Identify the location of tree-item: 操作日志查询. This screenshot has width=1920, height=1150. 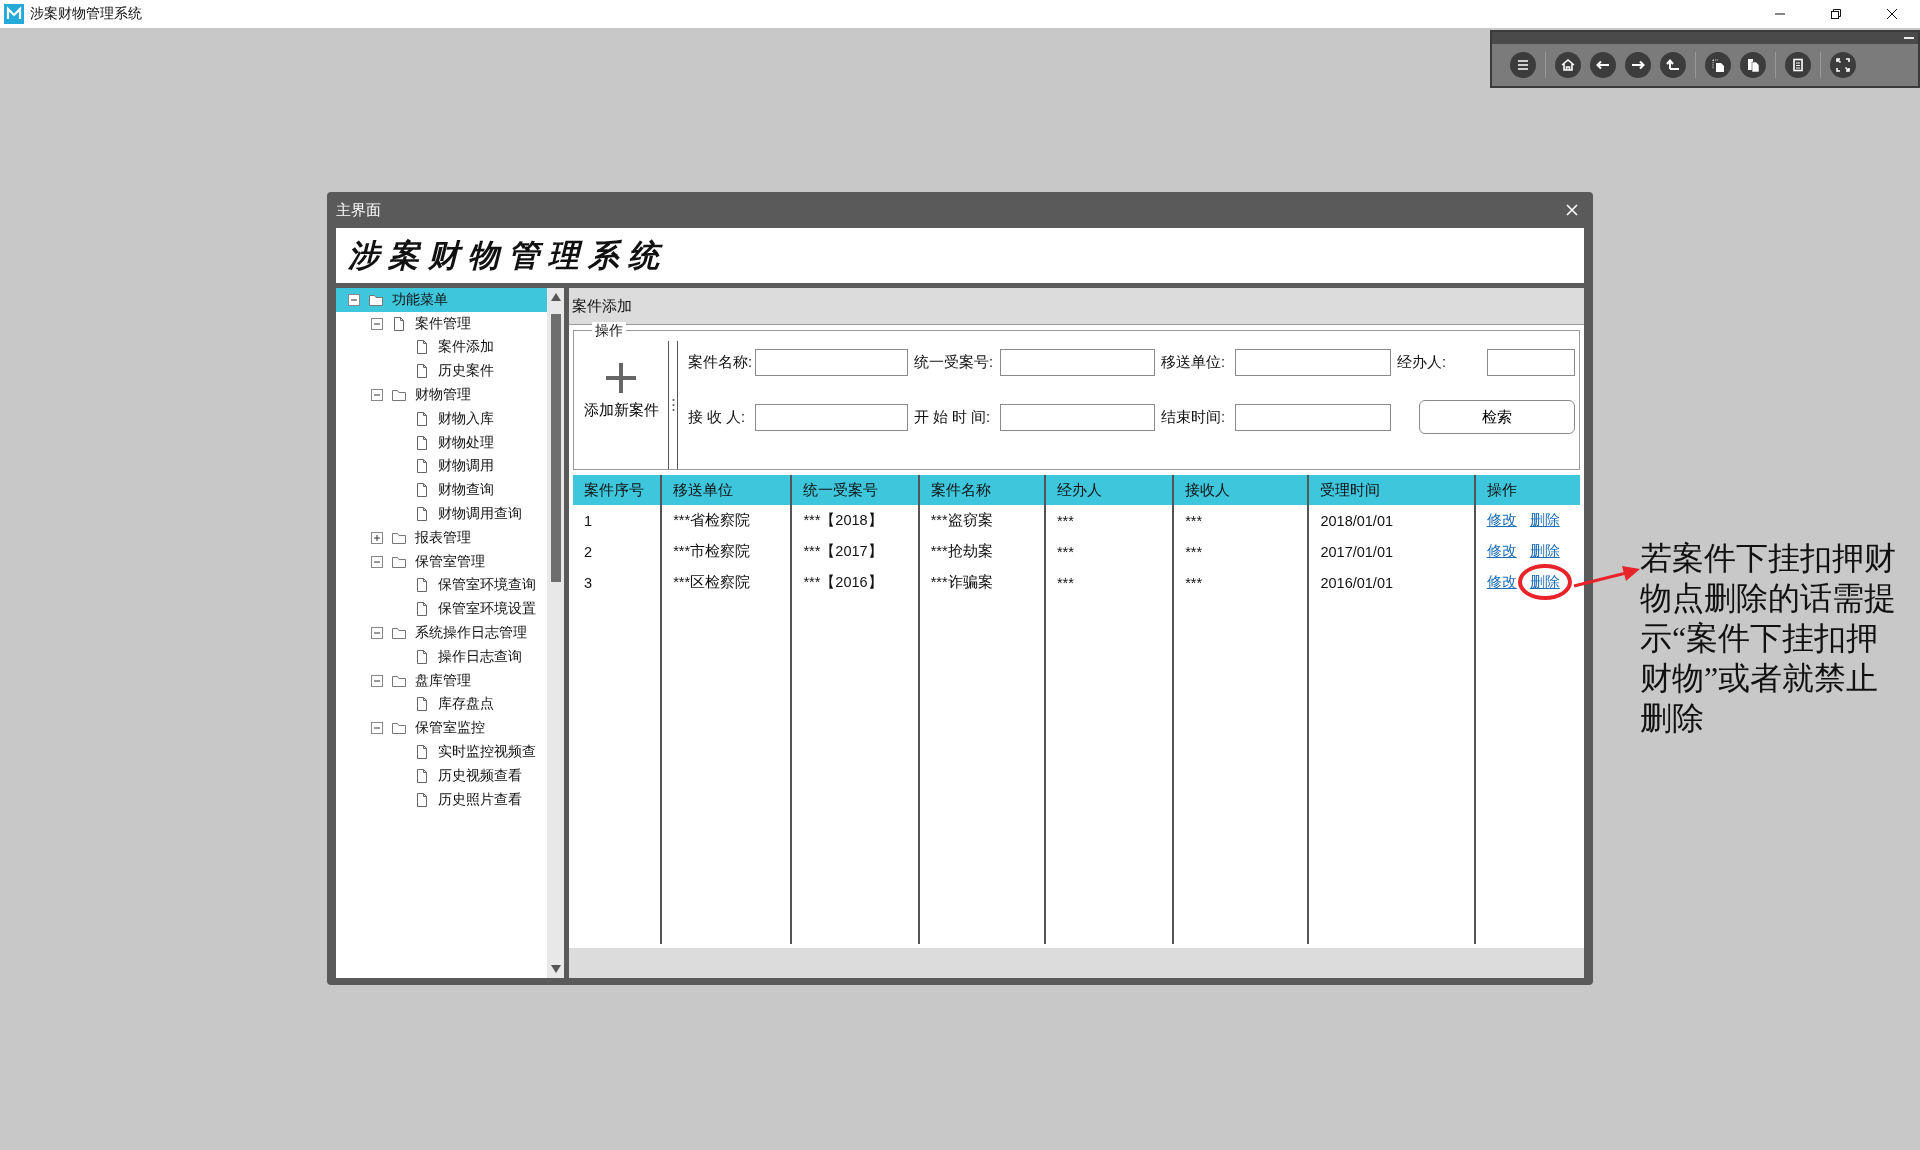
(441, 656).